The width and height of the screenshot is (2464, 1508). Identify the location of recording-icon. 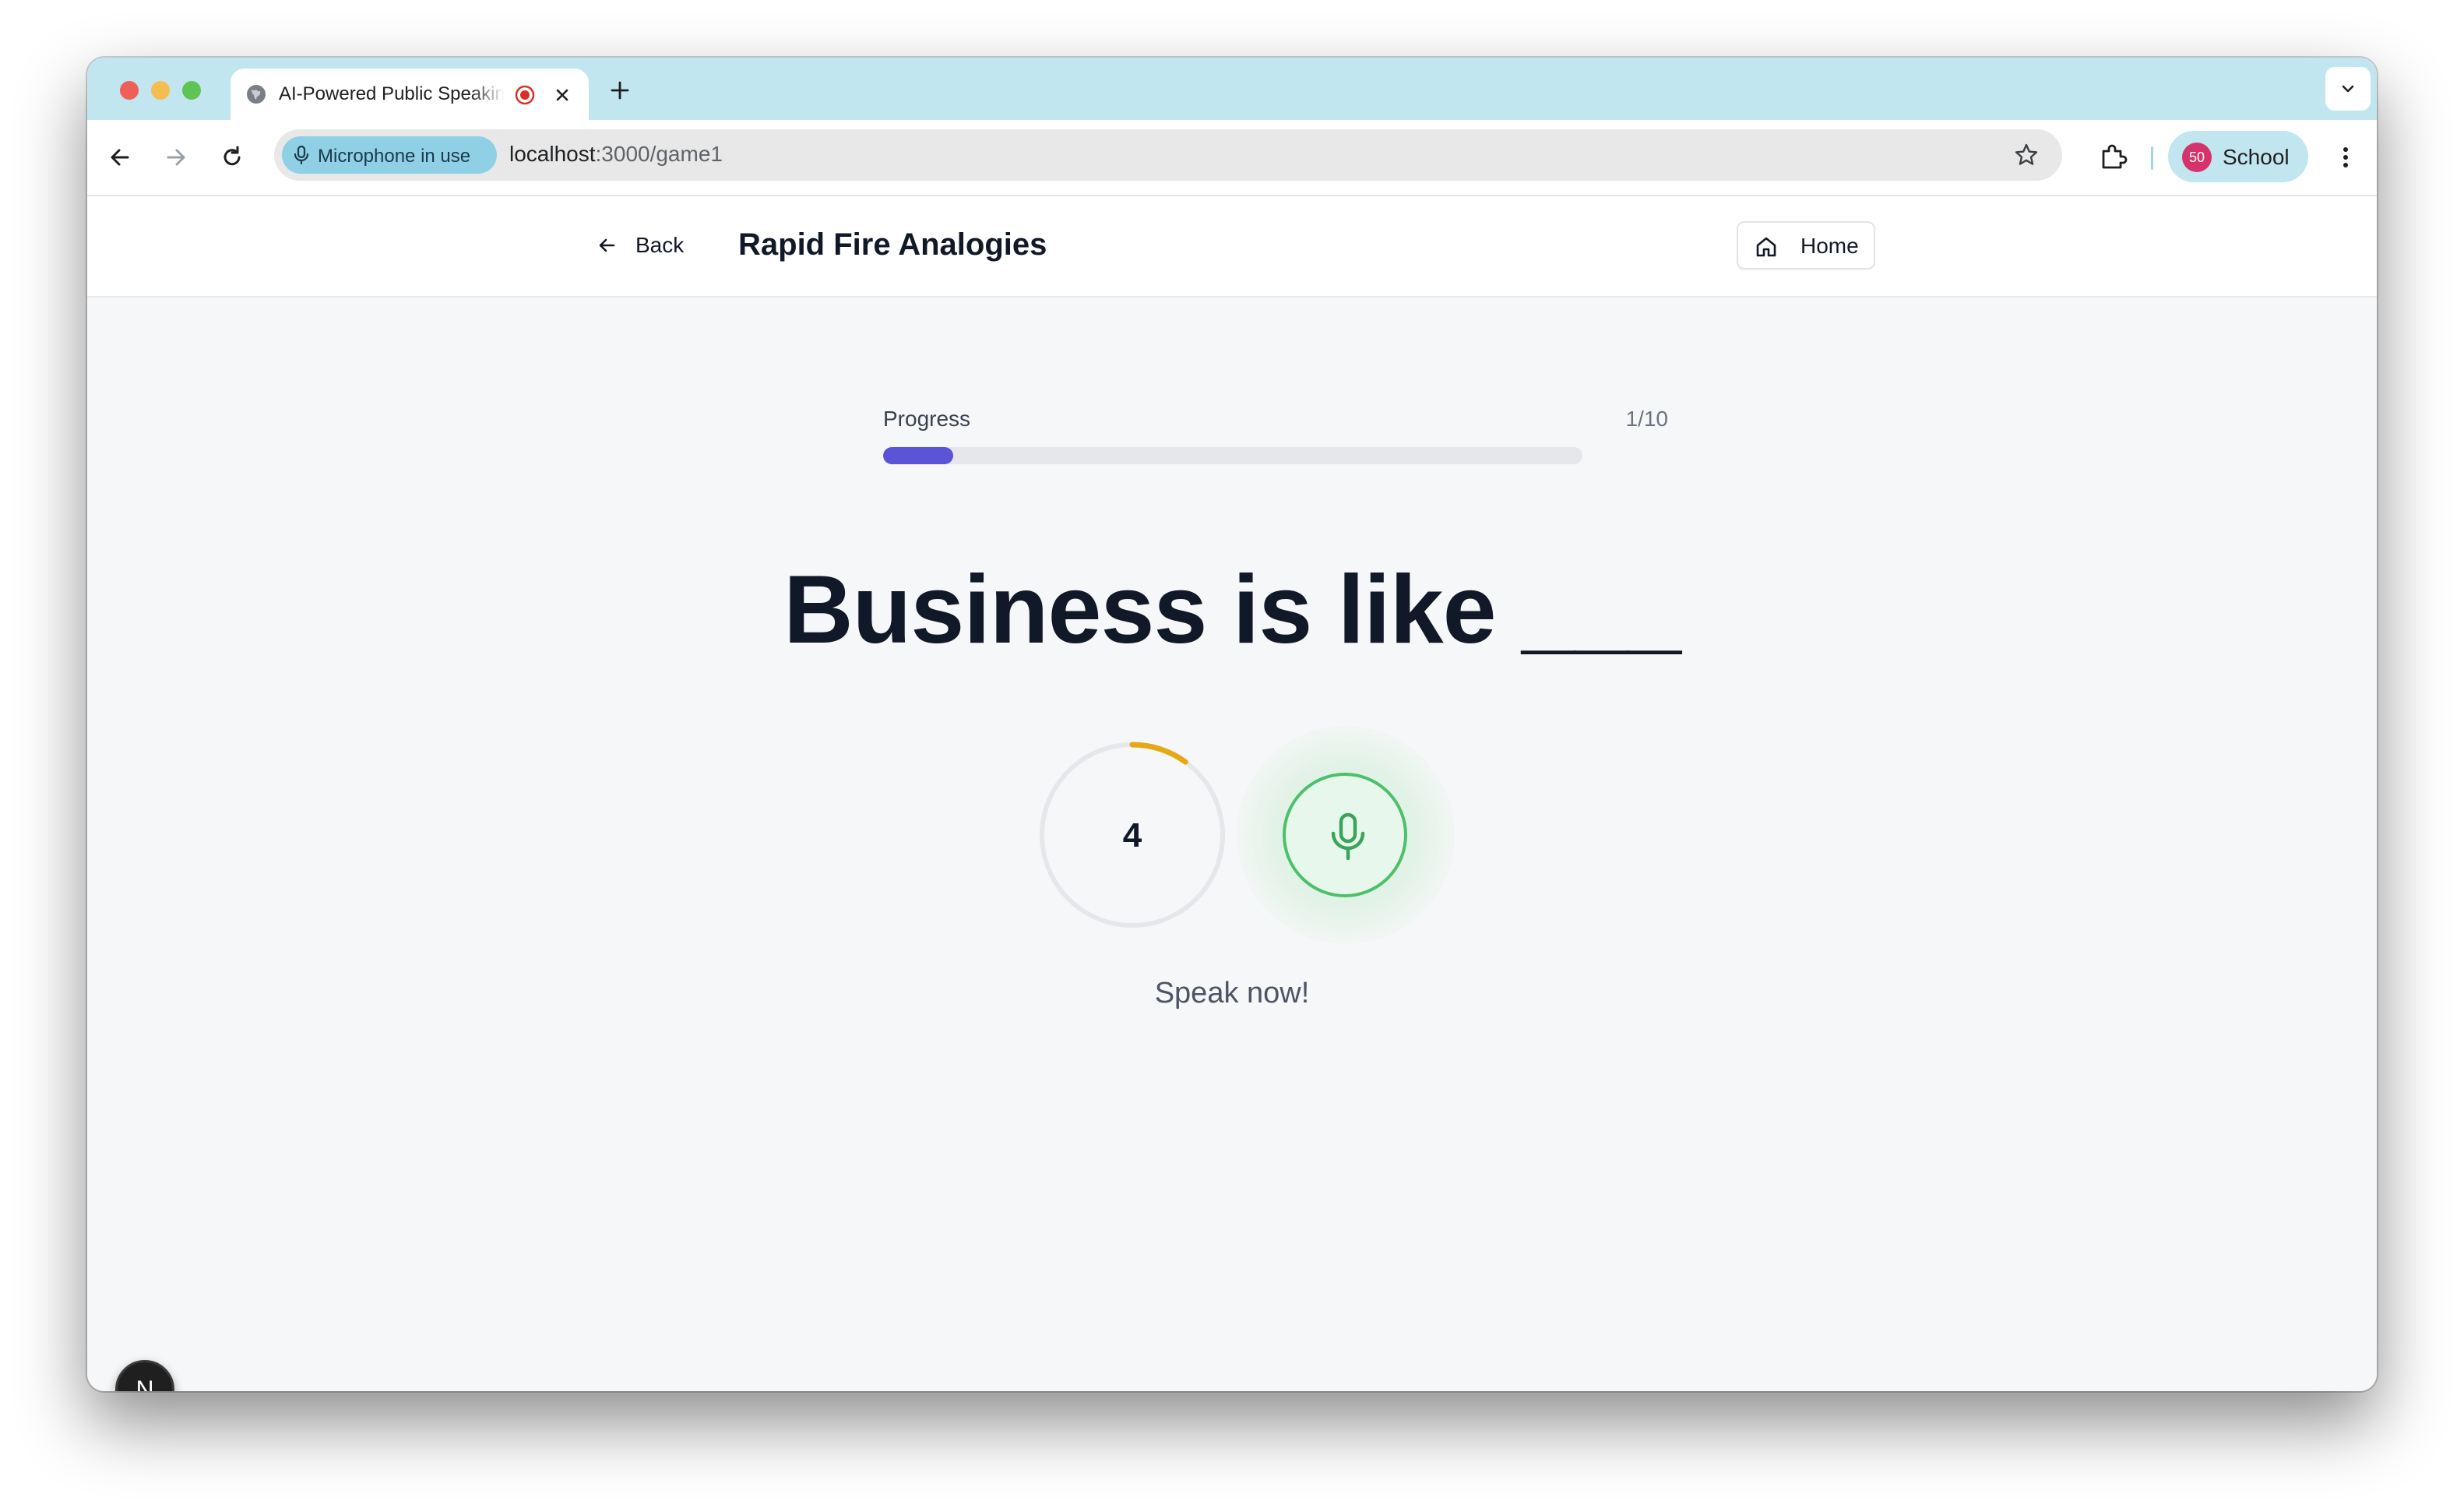
(525, 95).